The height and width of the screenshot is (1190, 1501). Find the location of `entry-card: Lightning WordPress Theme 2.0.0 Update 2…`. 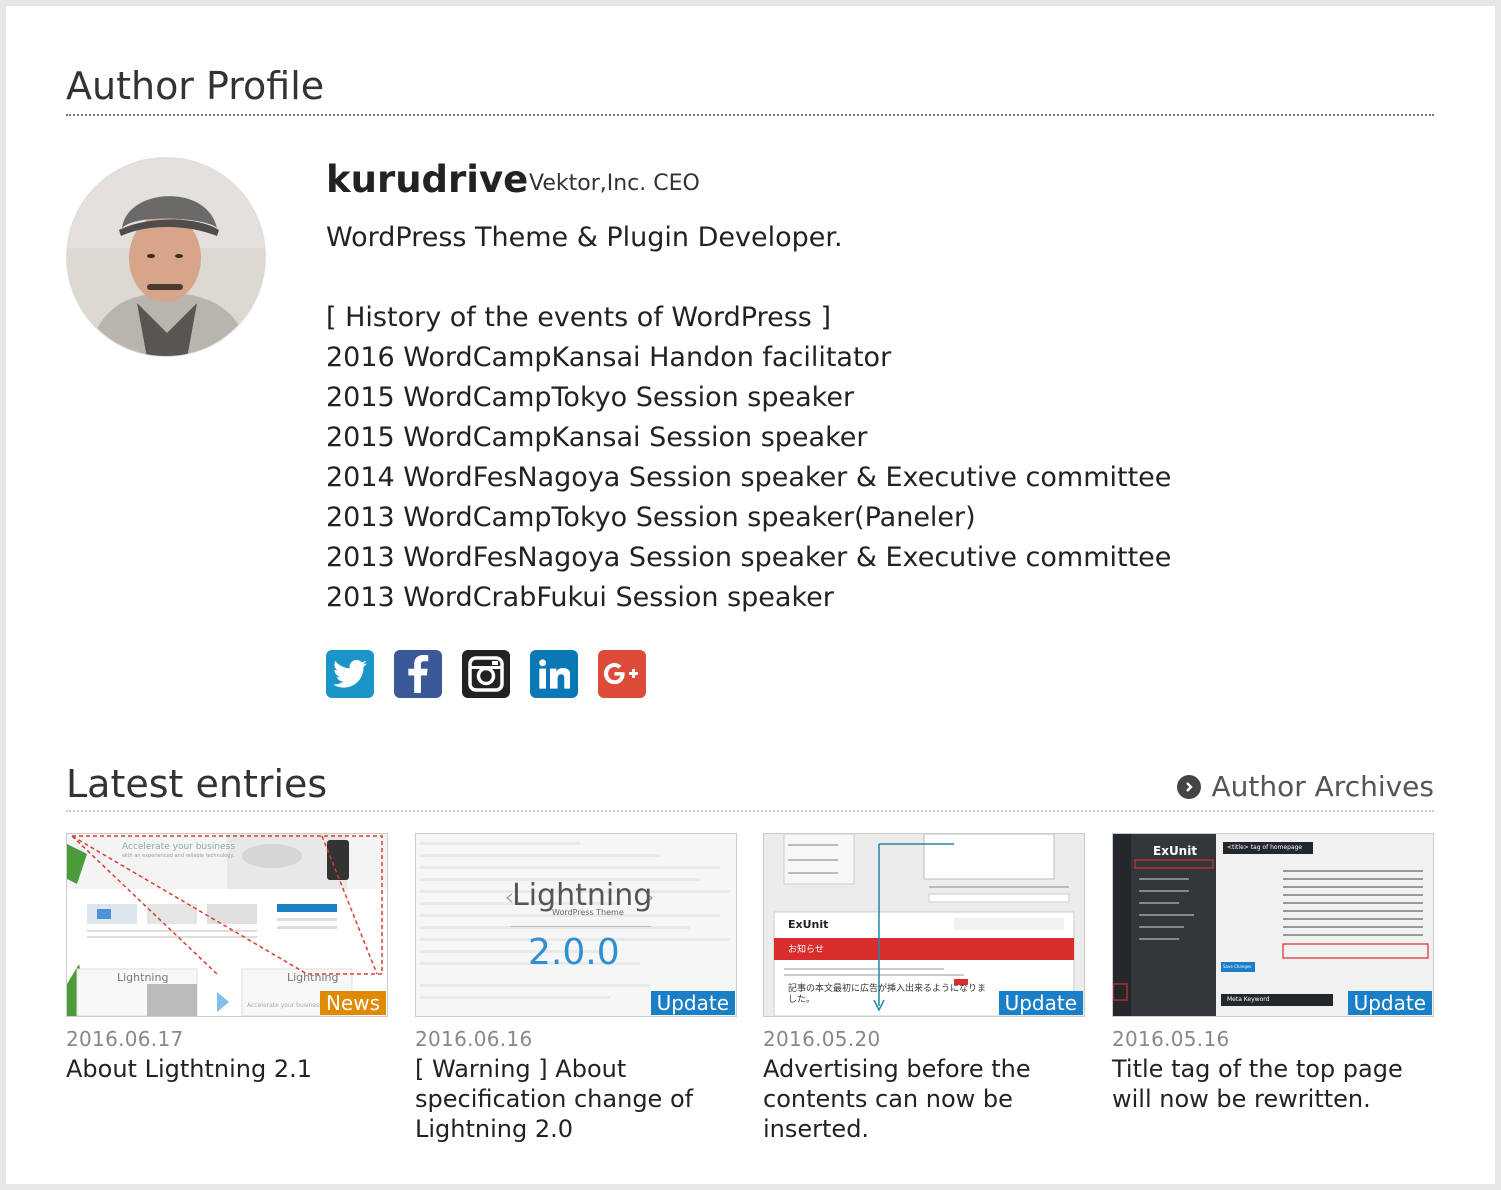

entry-card: Lightning WordPress Theme 2.0.0 Update 2… is located at coordinates (576, 988).